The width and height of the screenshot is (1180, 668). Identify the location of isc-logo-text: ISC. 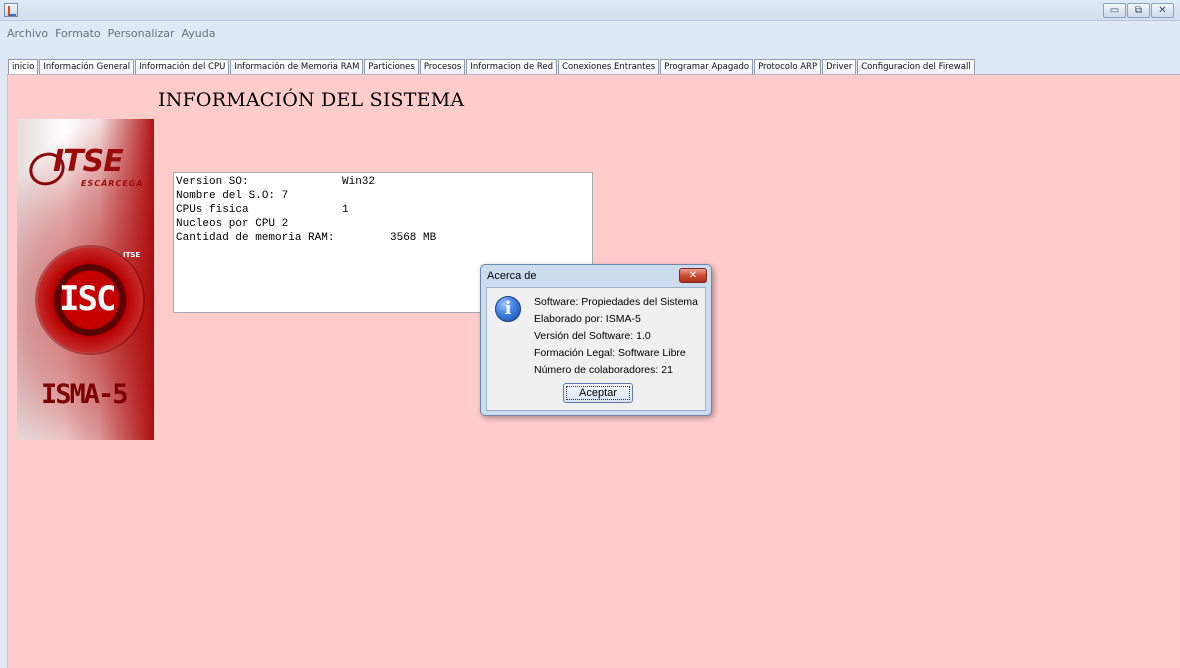
(87, 299).